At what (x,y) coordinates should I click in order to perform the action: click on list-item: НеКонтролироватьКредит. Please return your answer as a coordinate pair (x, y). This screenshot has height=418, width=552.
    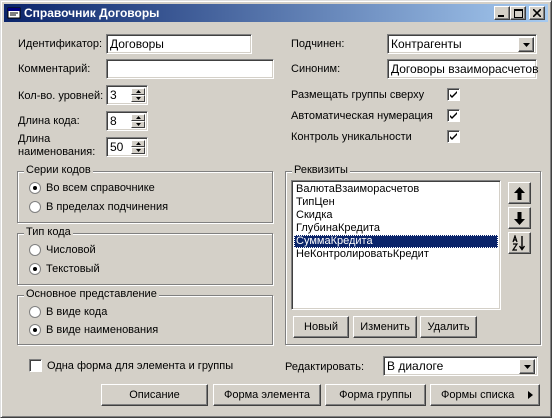
    Looking at the image, I should click on (396, 254).